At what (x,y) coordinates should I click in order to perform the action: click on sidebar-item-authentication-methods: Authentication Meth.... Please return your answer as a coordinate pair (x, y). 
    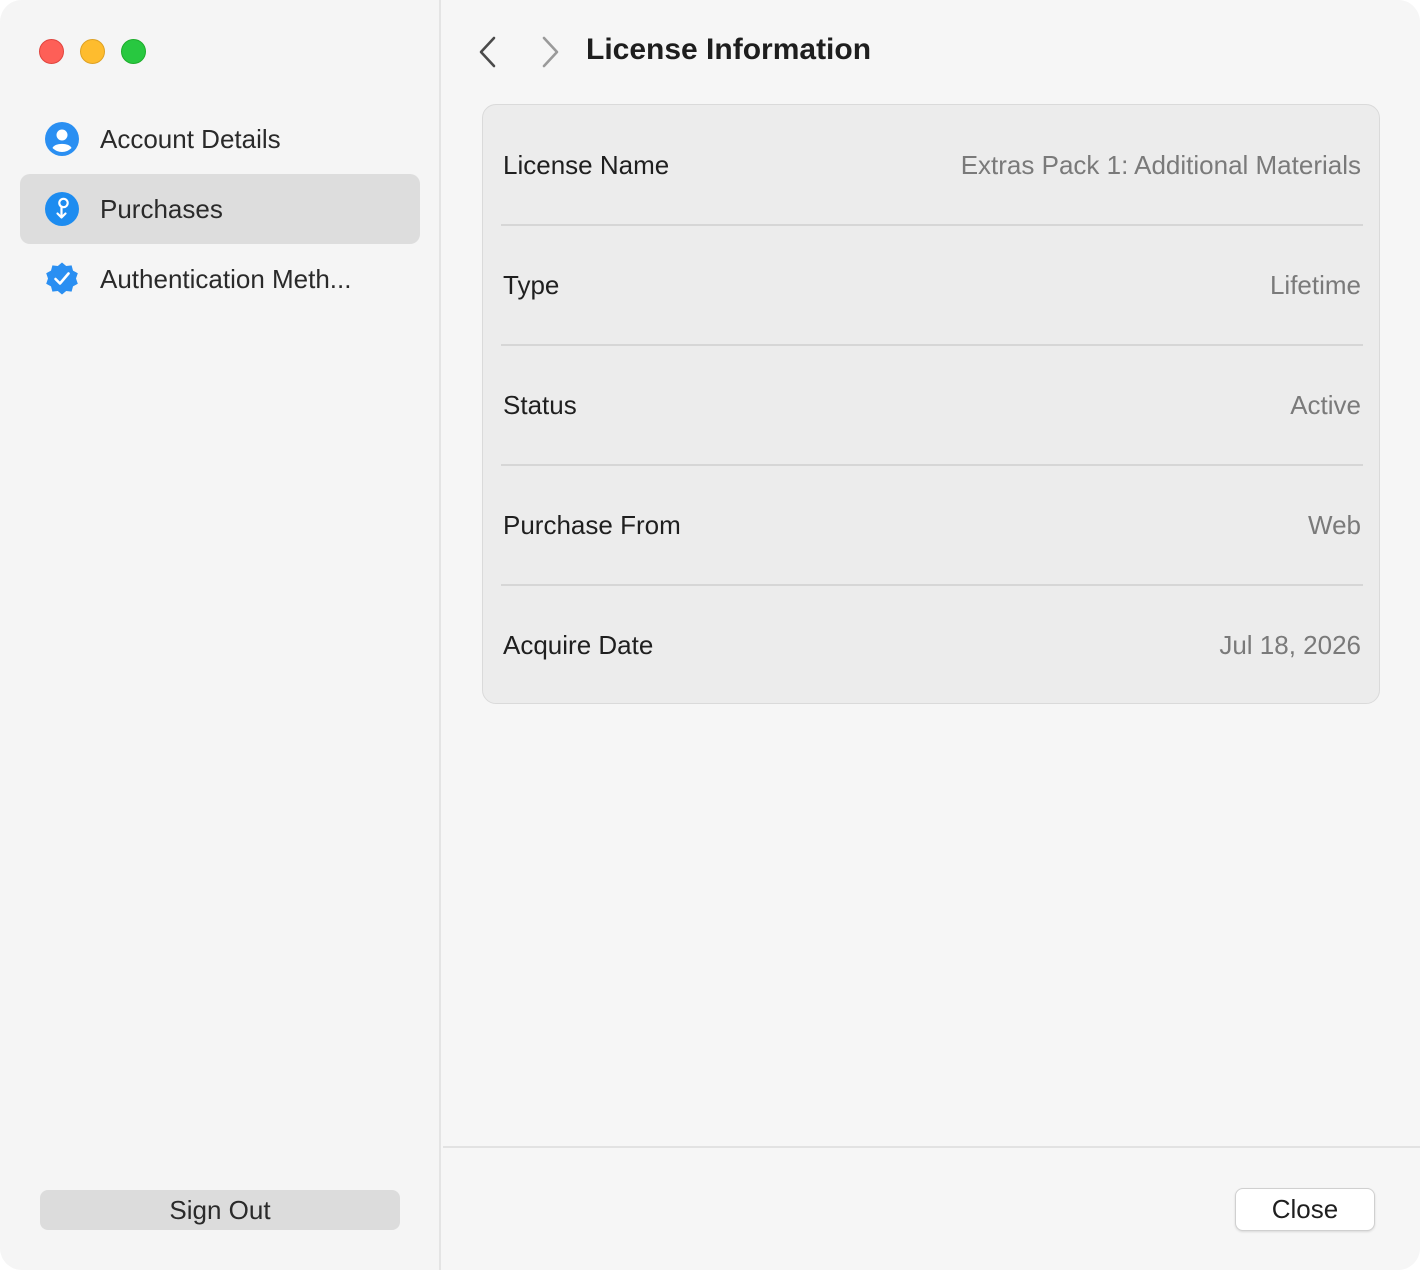
    Looking at the image, I should click on (220, 279).